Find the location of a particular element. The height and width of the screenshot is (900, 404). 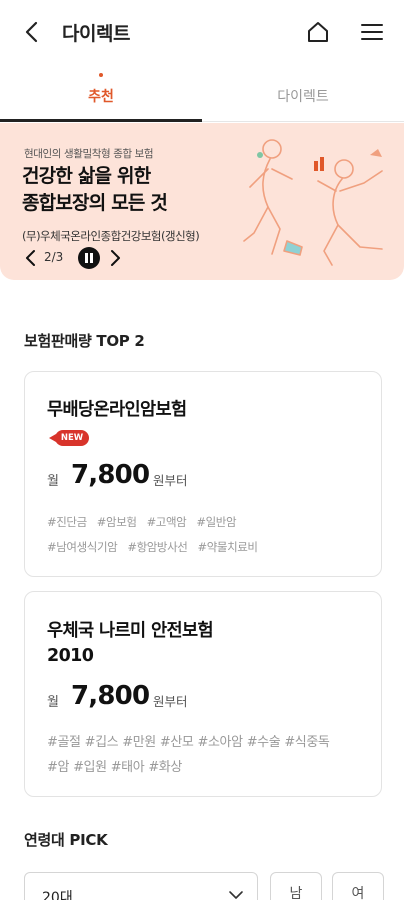

product-tag: #만원 is located at coordinates (139, 742).